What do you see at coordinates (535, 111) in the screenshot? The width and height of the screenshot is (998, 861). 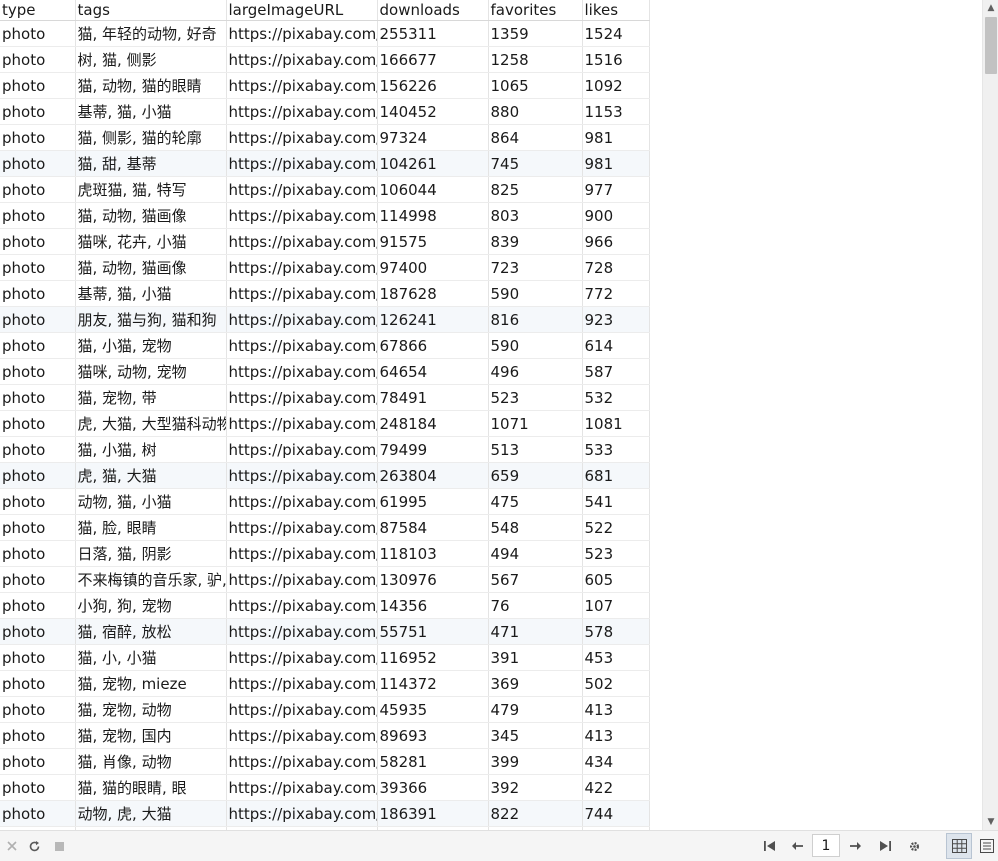 I see `favorites-cell: 880` at bounding box center [535, 111].